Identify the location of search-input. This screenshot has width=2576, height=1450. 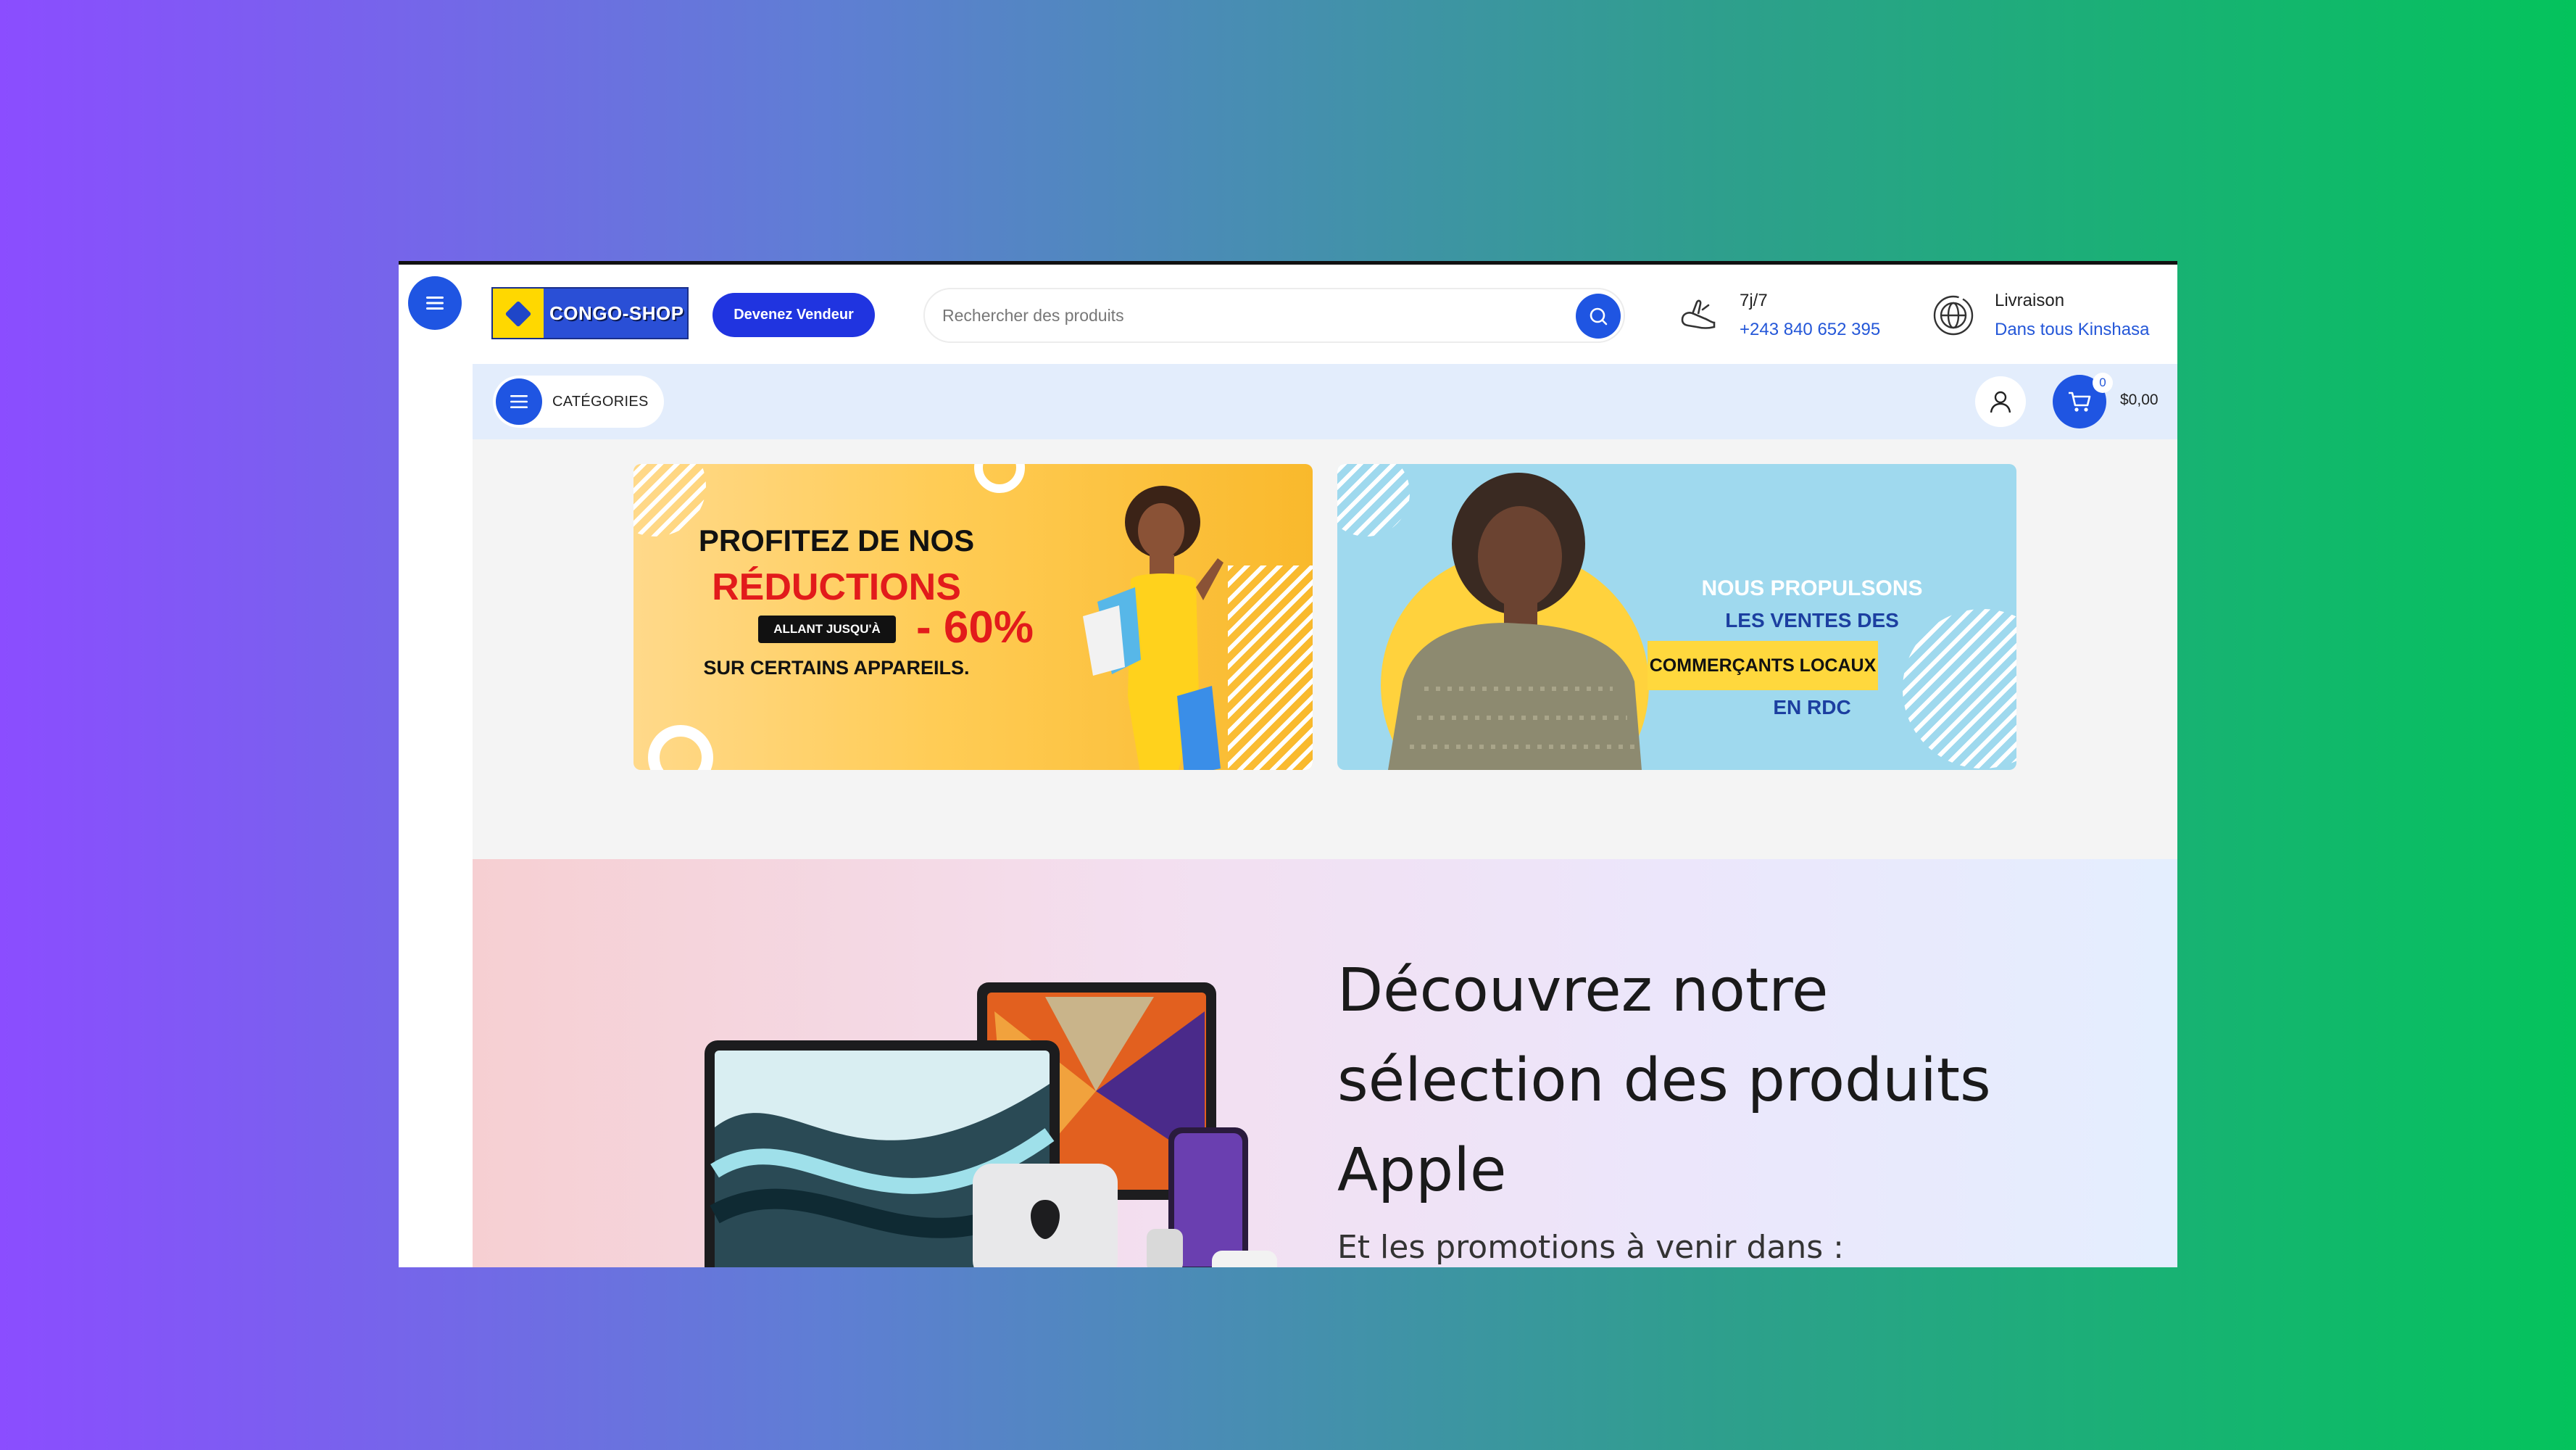
(1239, 315).